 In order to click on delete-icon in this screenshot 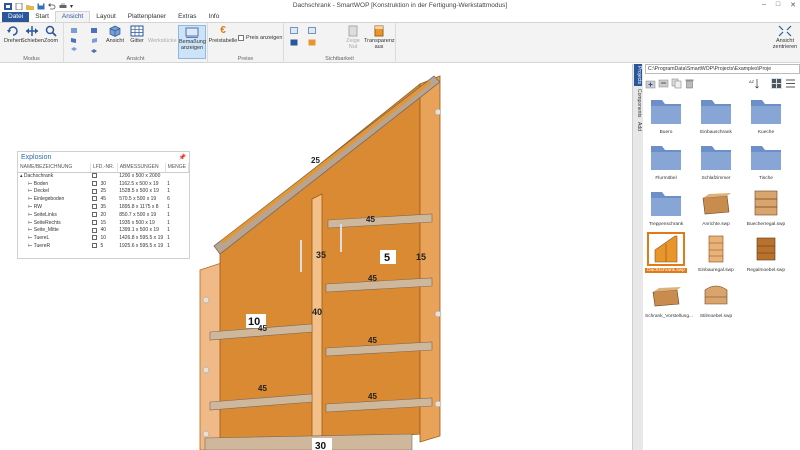, I will do `click(689, 83)`.